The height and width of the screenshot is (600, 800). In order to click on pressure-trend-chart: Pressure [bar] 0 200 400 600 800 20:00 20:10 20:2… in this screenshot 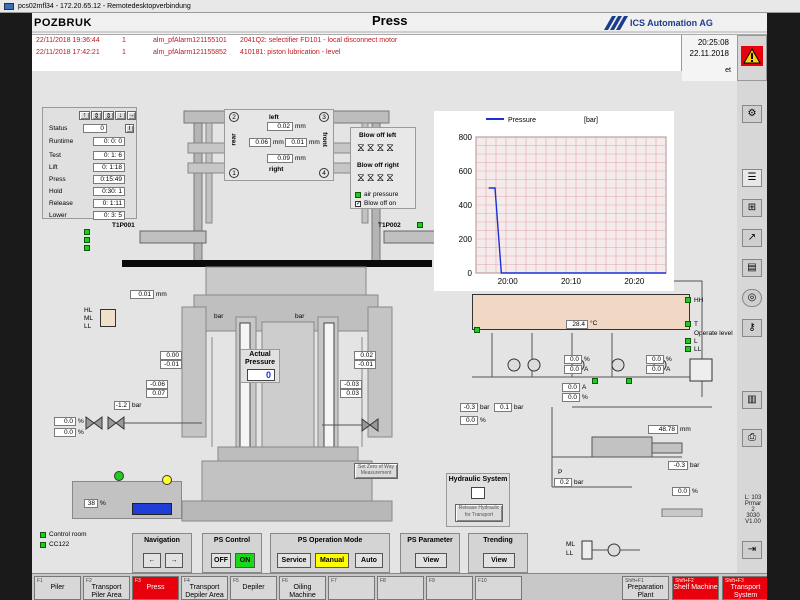, I will do `click(554, 201)`.